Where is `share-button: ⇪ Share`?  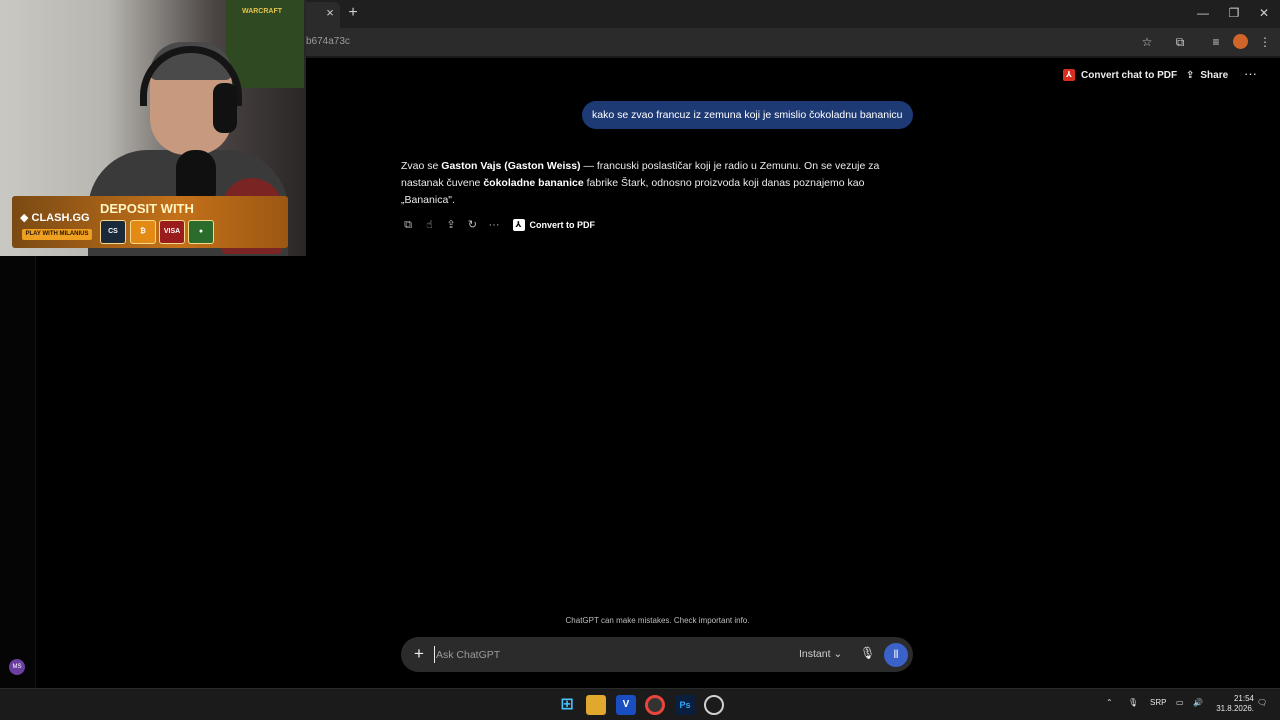
share-button: ⇪ Share is located at coordinates (1207, 75).